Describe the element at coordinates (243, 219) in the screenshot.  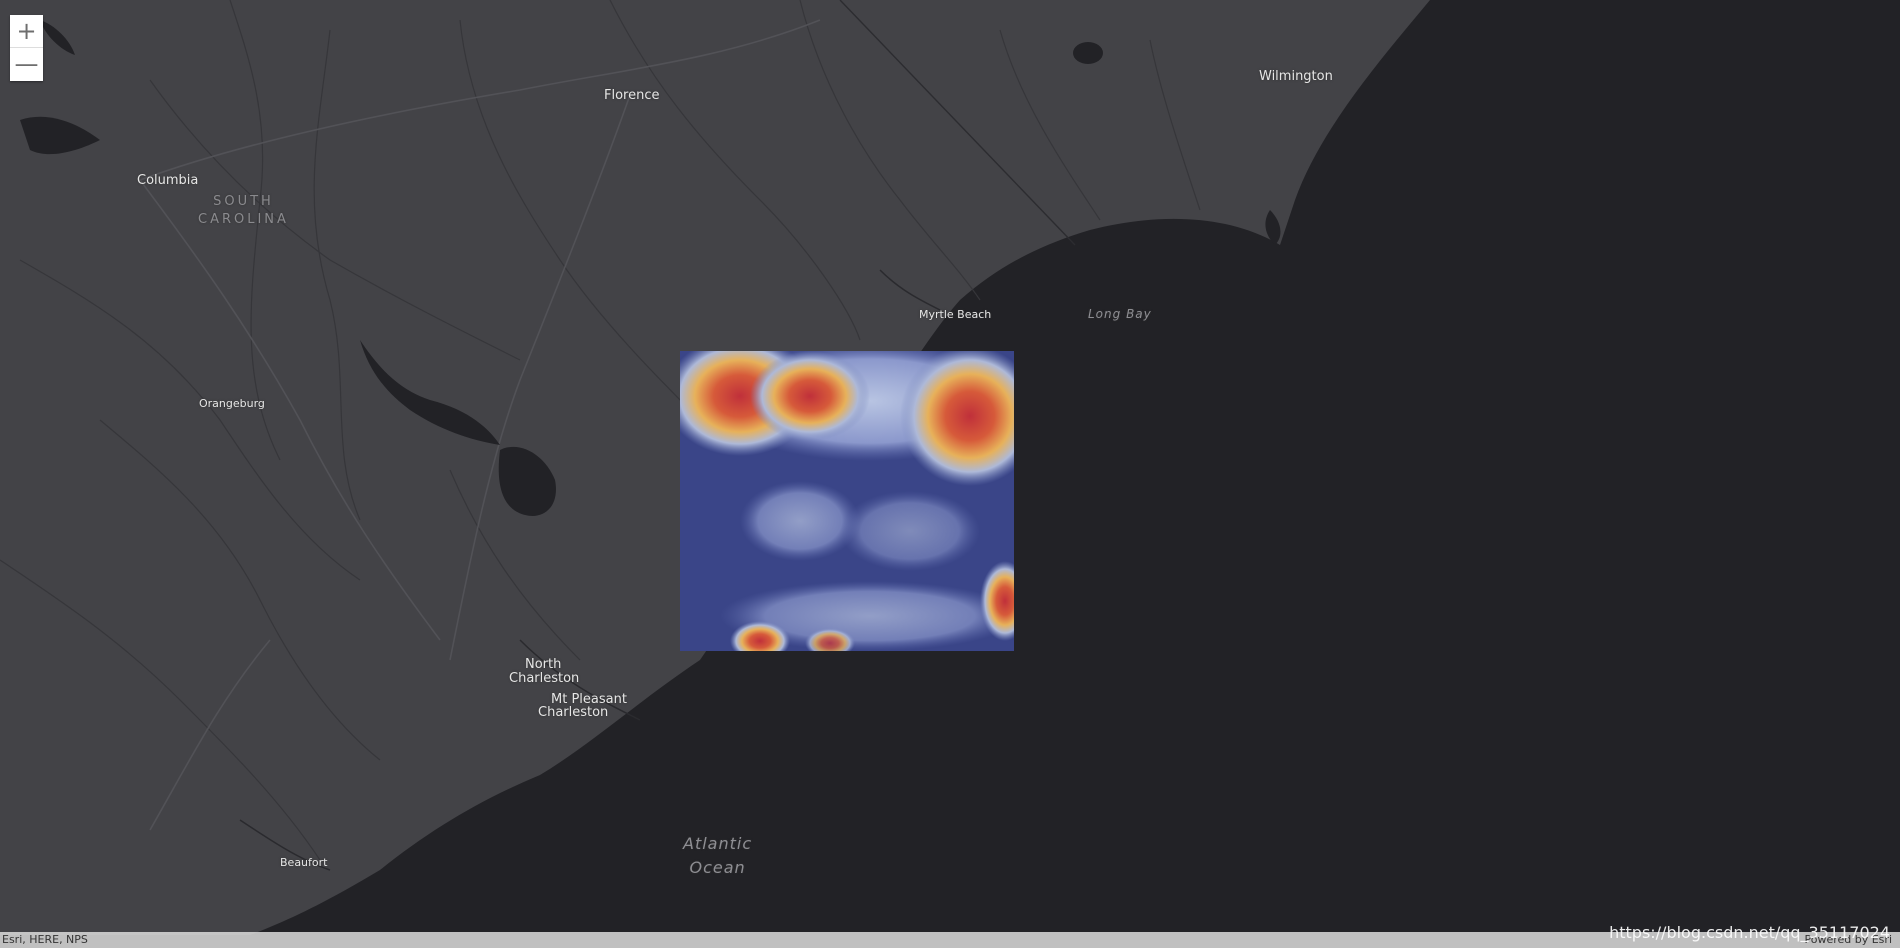
I see `state-label-line2: CAROLINA` at that location.